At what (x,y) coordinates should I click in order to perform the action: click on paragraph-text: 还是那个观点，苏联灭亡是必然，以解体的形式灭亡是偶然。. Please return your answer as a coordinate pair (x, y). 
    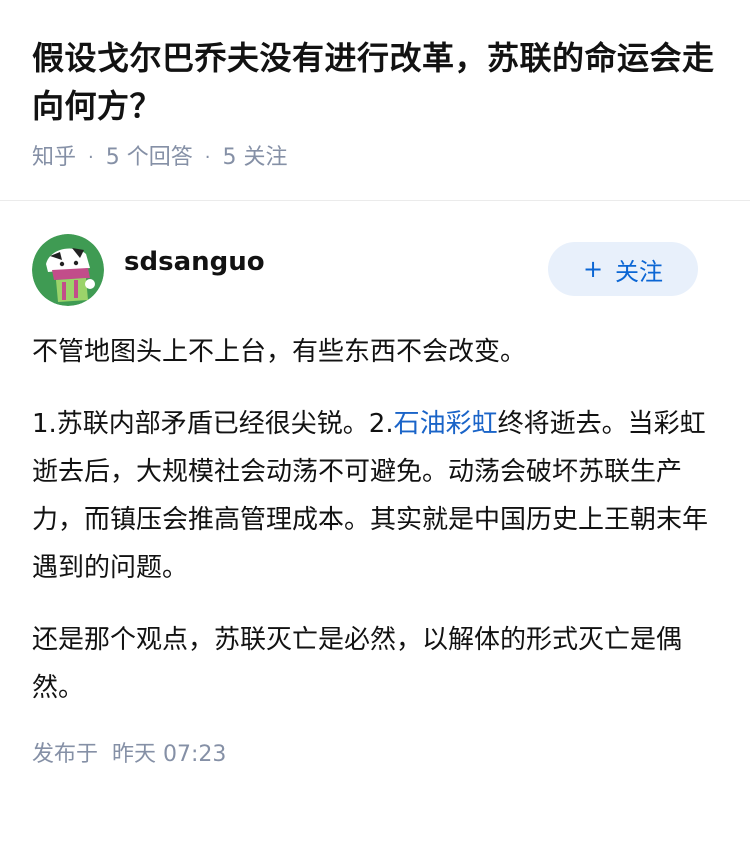
    Looking at the image, I should click on (357, 664).